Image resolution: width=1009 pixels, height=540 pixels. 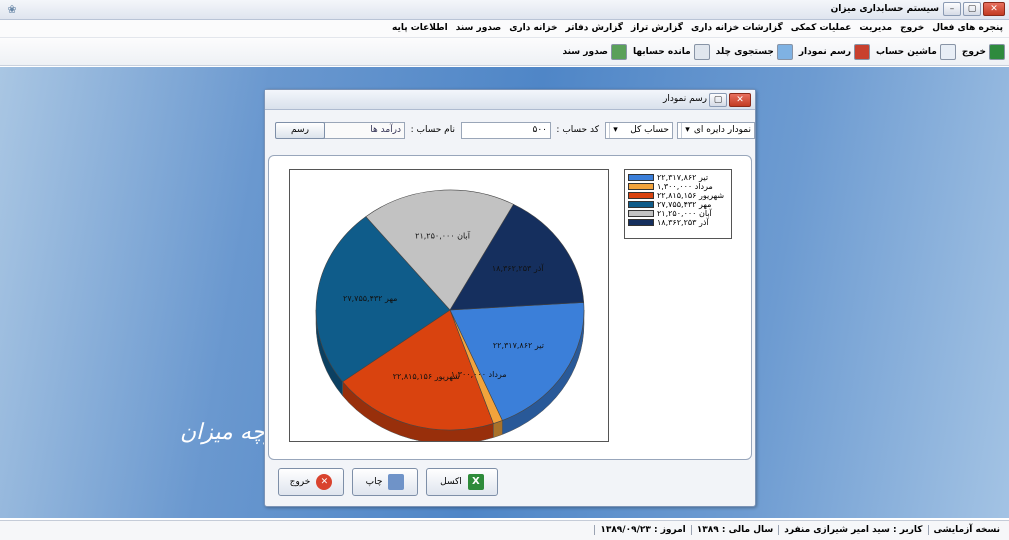 What do you see at coordinates (862, 52) in the screenshot?
I see `bar-chart-icon` at bounding box center [862, 52].